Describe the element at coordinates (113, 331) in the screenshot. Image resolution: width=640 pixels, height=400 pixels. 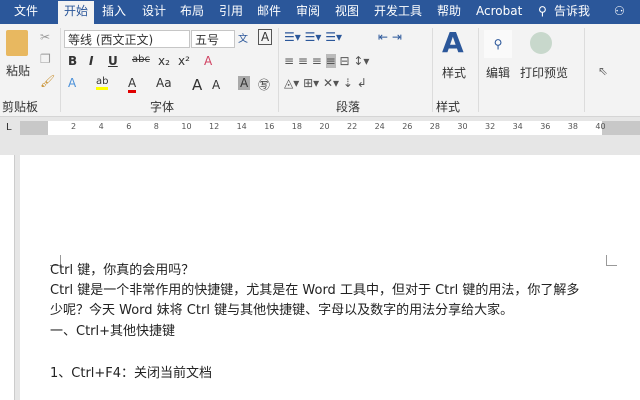
I see `doc-line: 一、Ctrl+其他快捷键` at that location.